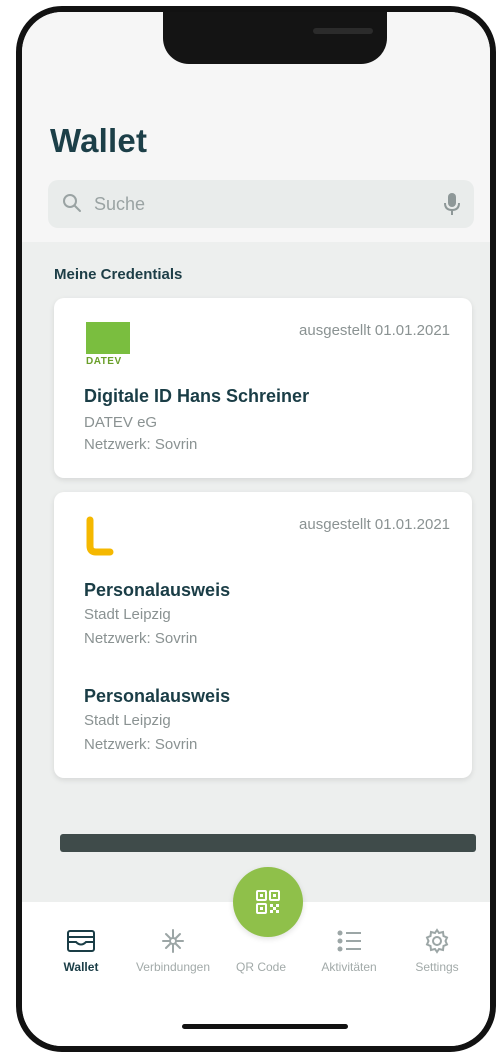  I want to click on datev-logo-mark, so click(108, 338).